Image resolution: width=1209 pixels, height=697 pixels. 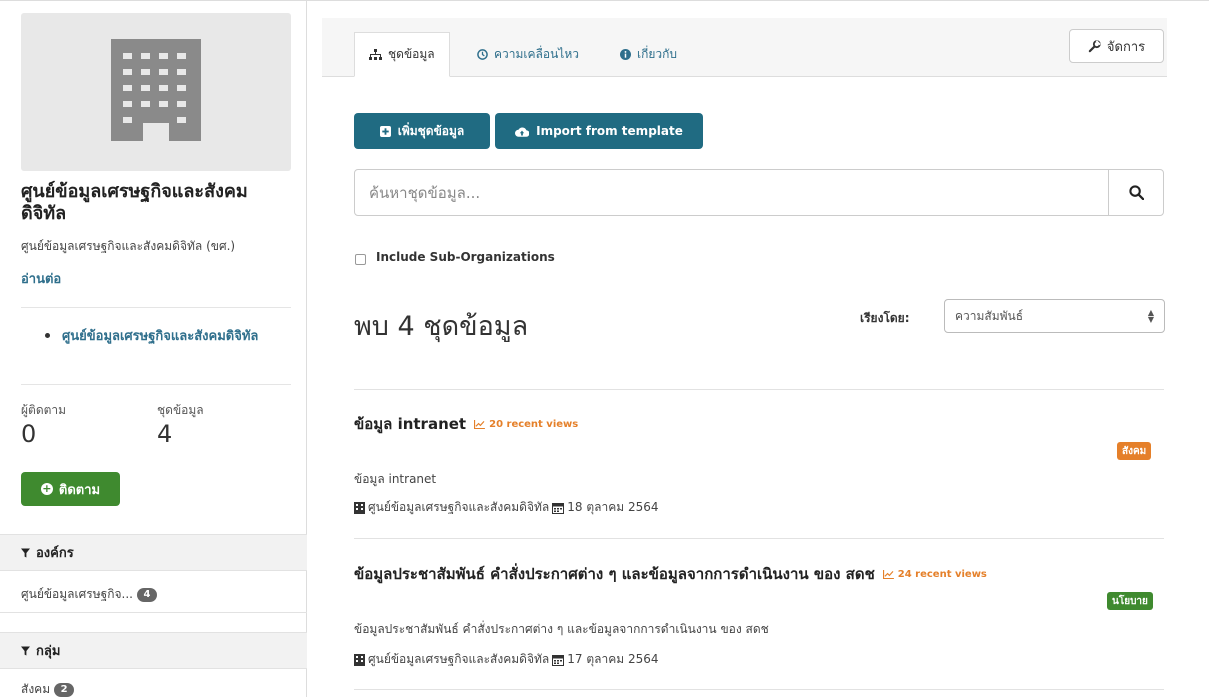 I want to click on search-input, so click(x=732, y=192).